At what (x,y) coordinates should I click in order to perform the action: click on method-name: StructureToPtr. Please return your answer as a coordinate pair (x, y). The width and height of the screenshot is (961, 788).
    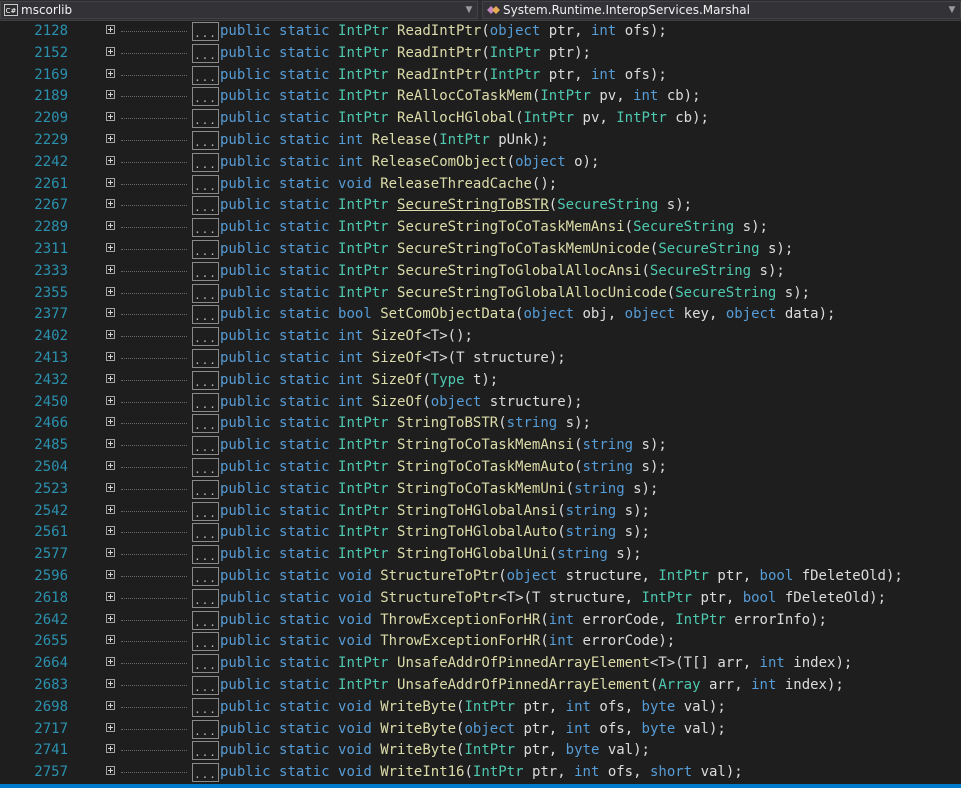
    Looking at the image, I should click on (439, 597).